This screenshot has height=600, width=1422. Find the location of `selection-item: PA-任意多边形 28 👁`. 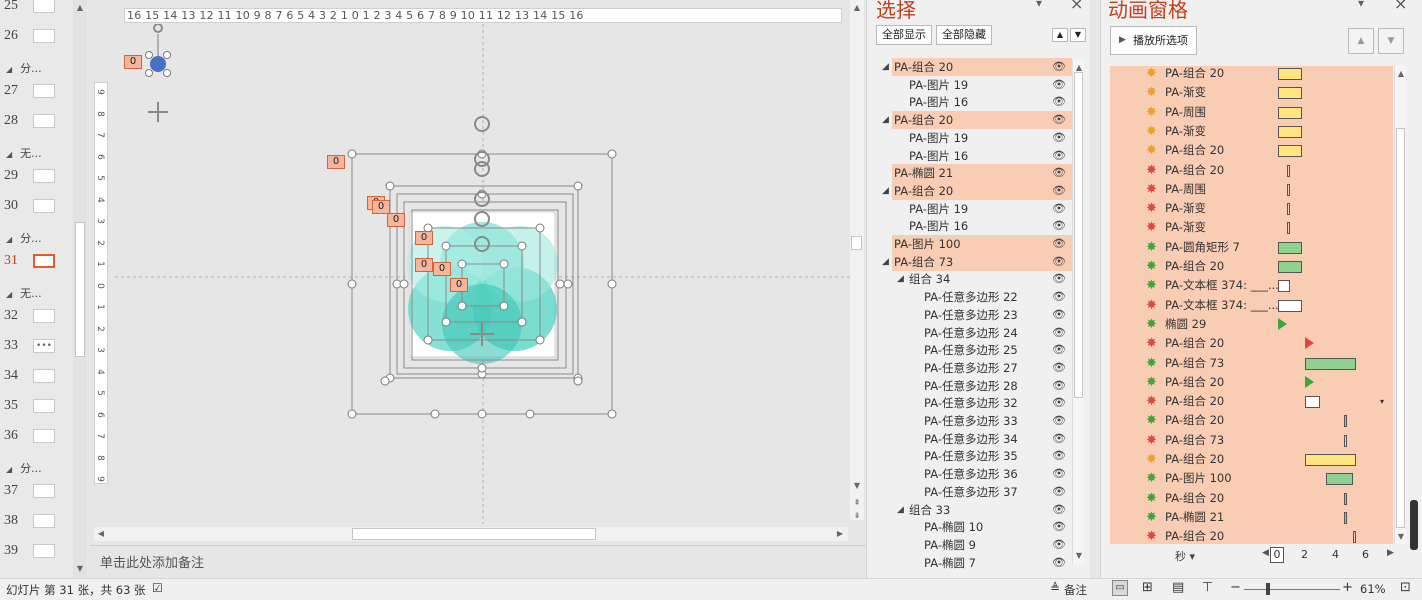

selection-item: PA-任意多边形 28 👁 is located at coordinates (982, 386).